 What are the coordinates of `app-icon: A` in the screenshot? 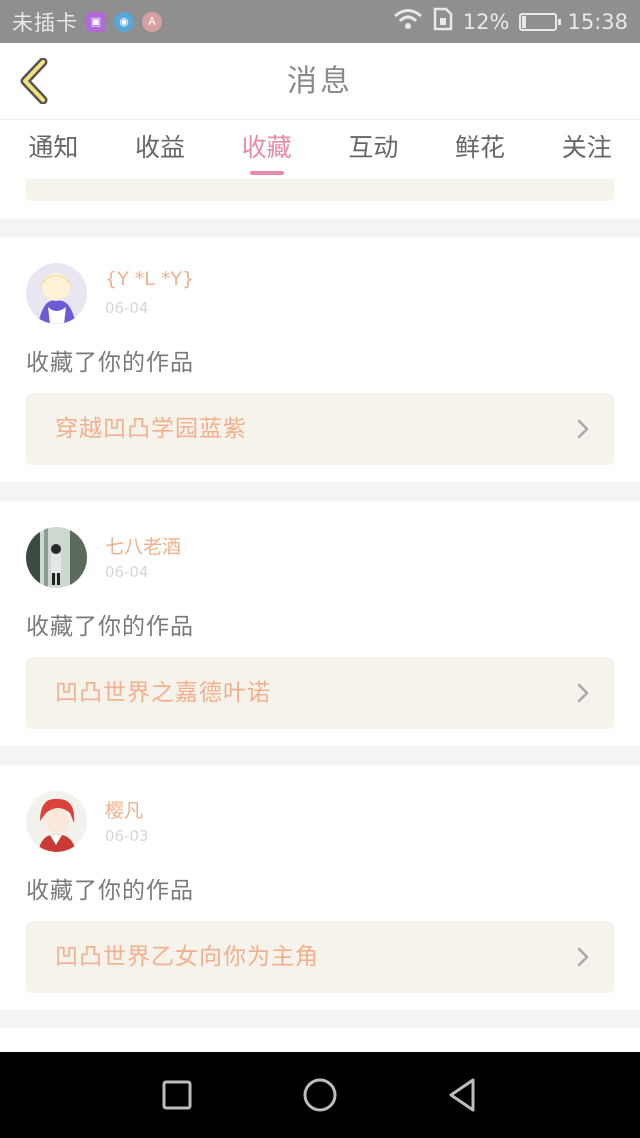 It's located at (152, 21).